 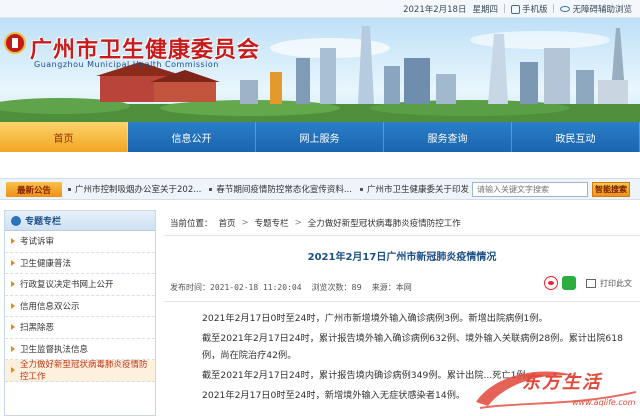 What do you see at coordinates (192, 137) in the screenshot?
I see `nav-info-disclosure: 信息公开` at bounding box center [192, 137].